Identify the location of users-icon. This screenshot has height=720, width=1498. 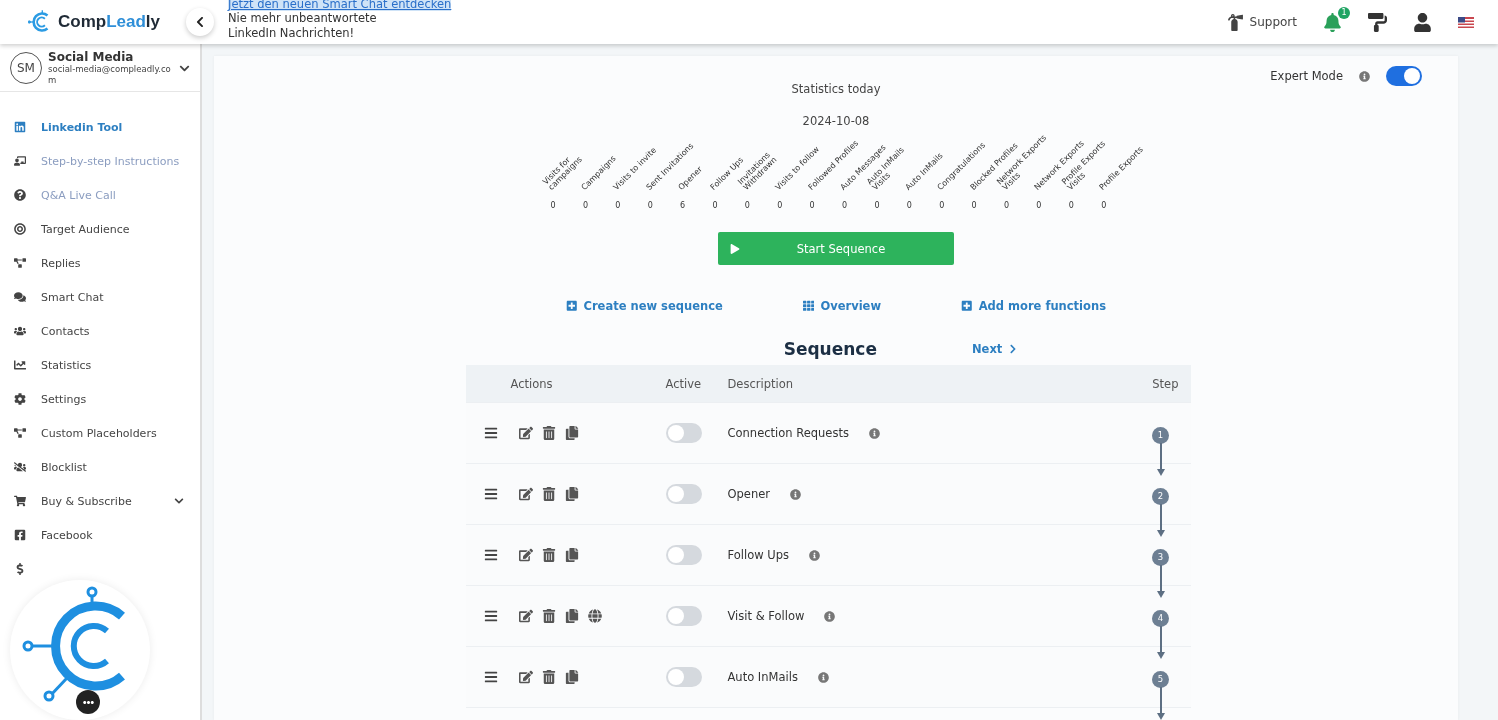
(20, 331).